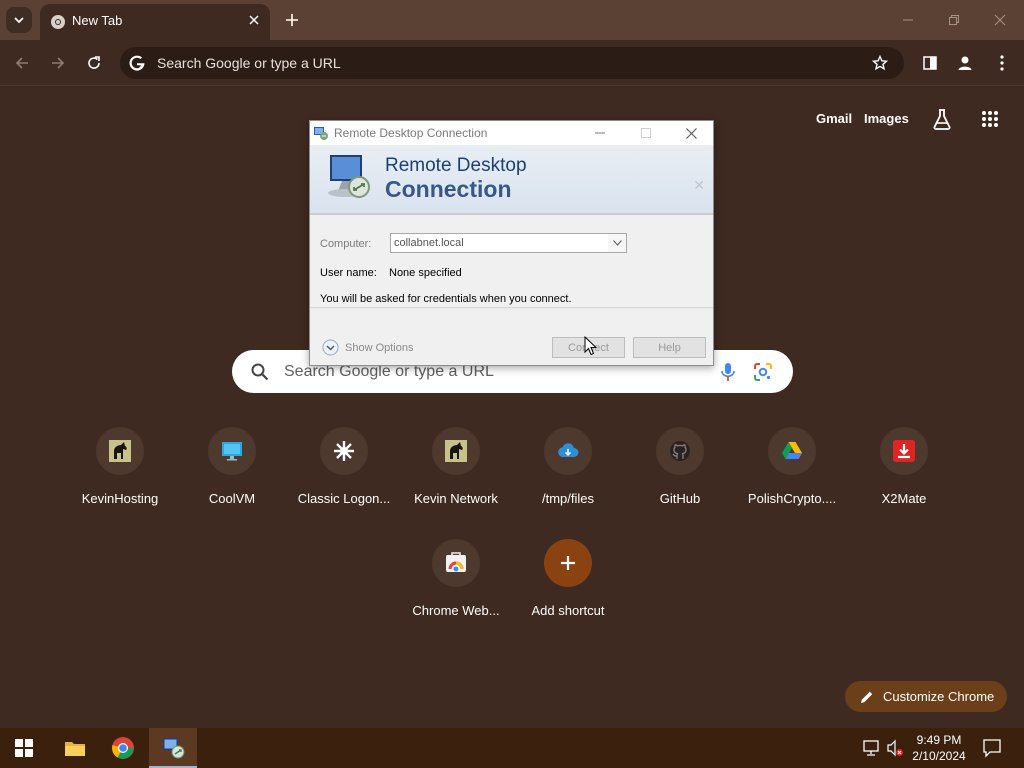 The image size is (1024, 768). I want to click on computer-label: Computer:, so click(346, 244).